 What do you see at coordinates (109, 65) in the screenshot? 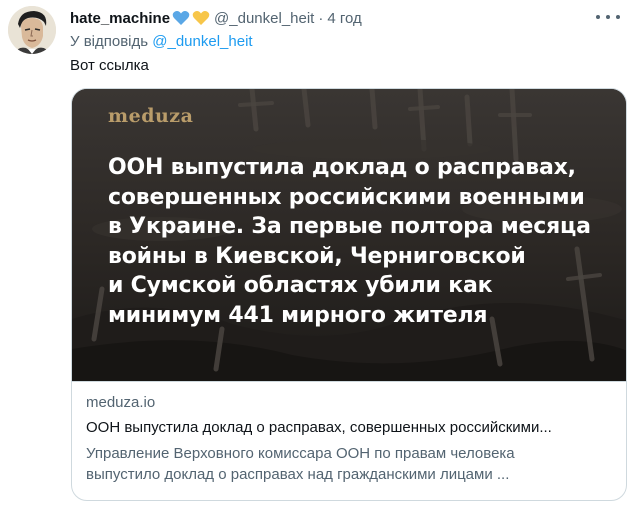
I see `tweet-text: Вот ссылка` at bounding box center [109, 65].